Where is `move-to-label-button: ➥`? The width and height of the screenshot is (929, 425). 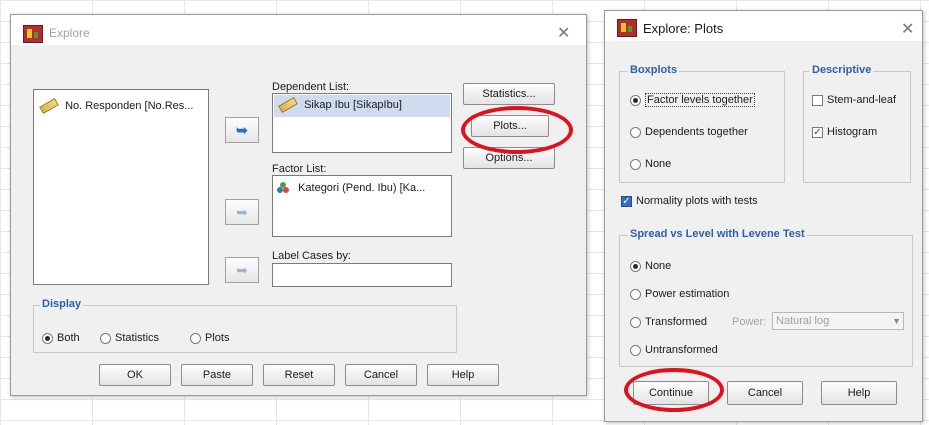 move-to-label-button: ➥ is located at coordinates (242, 270).